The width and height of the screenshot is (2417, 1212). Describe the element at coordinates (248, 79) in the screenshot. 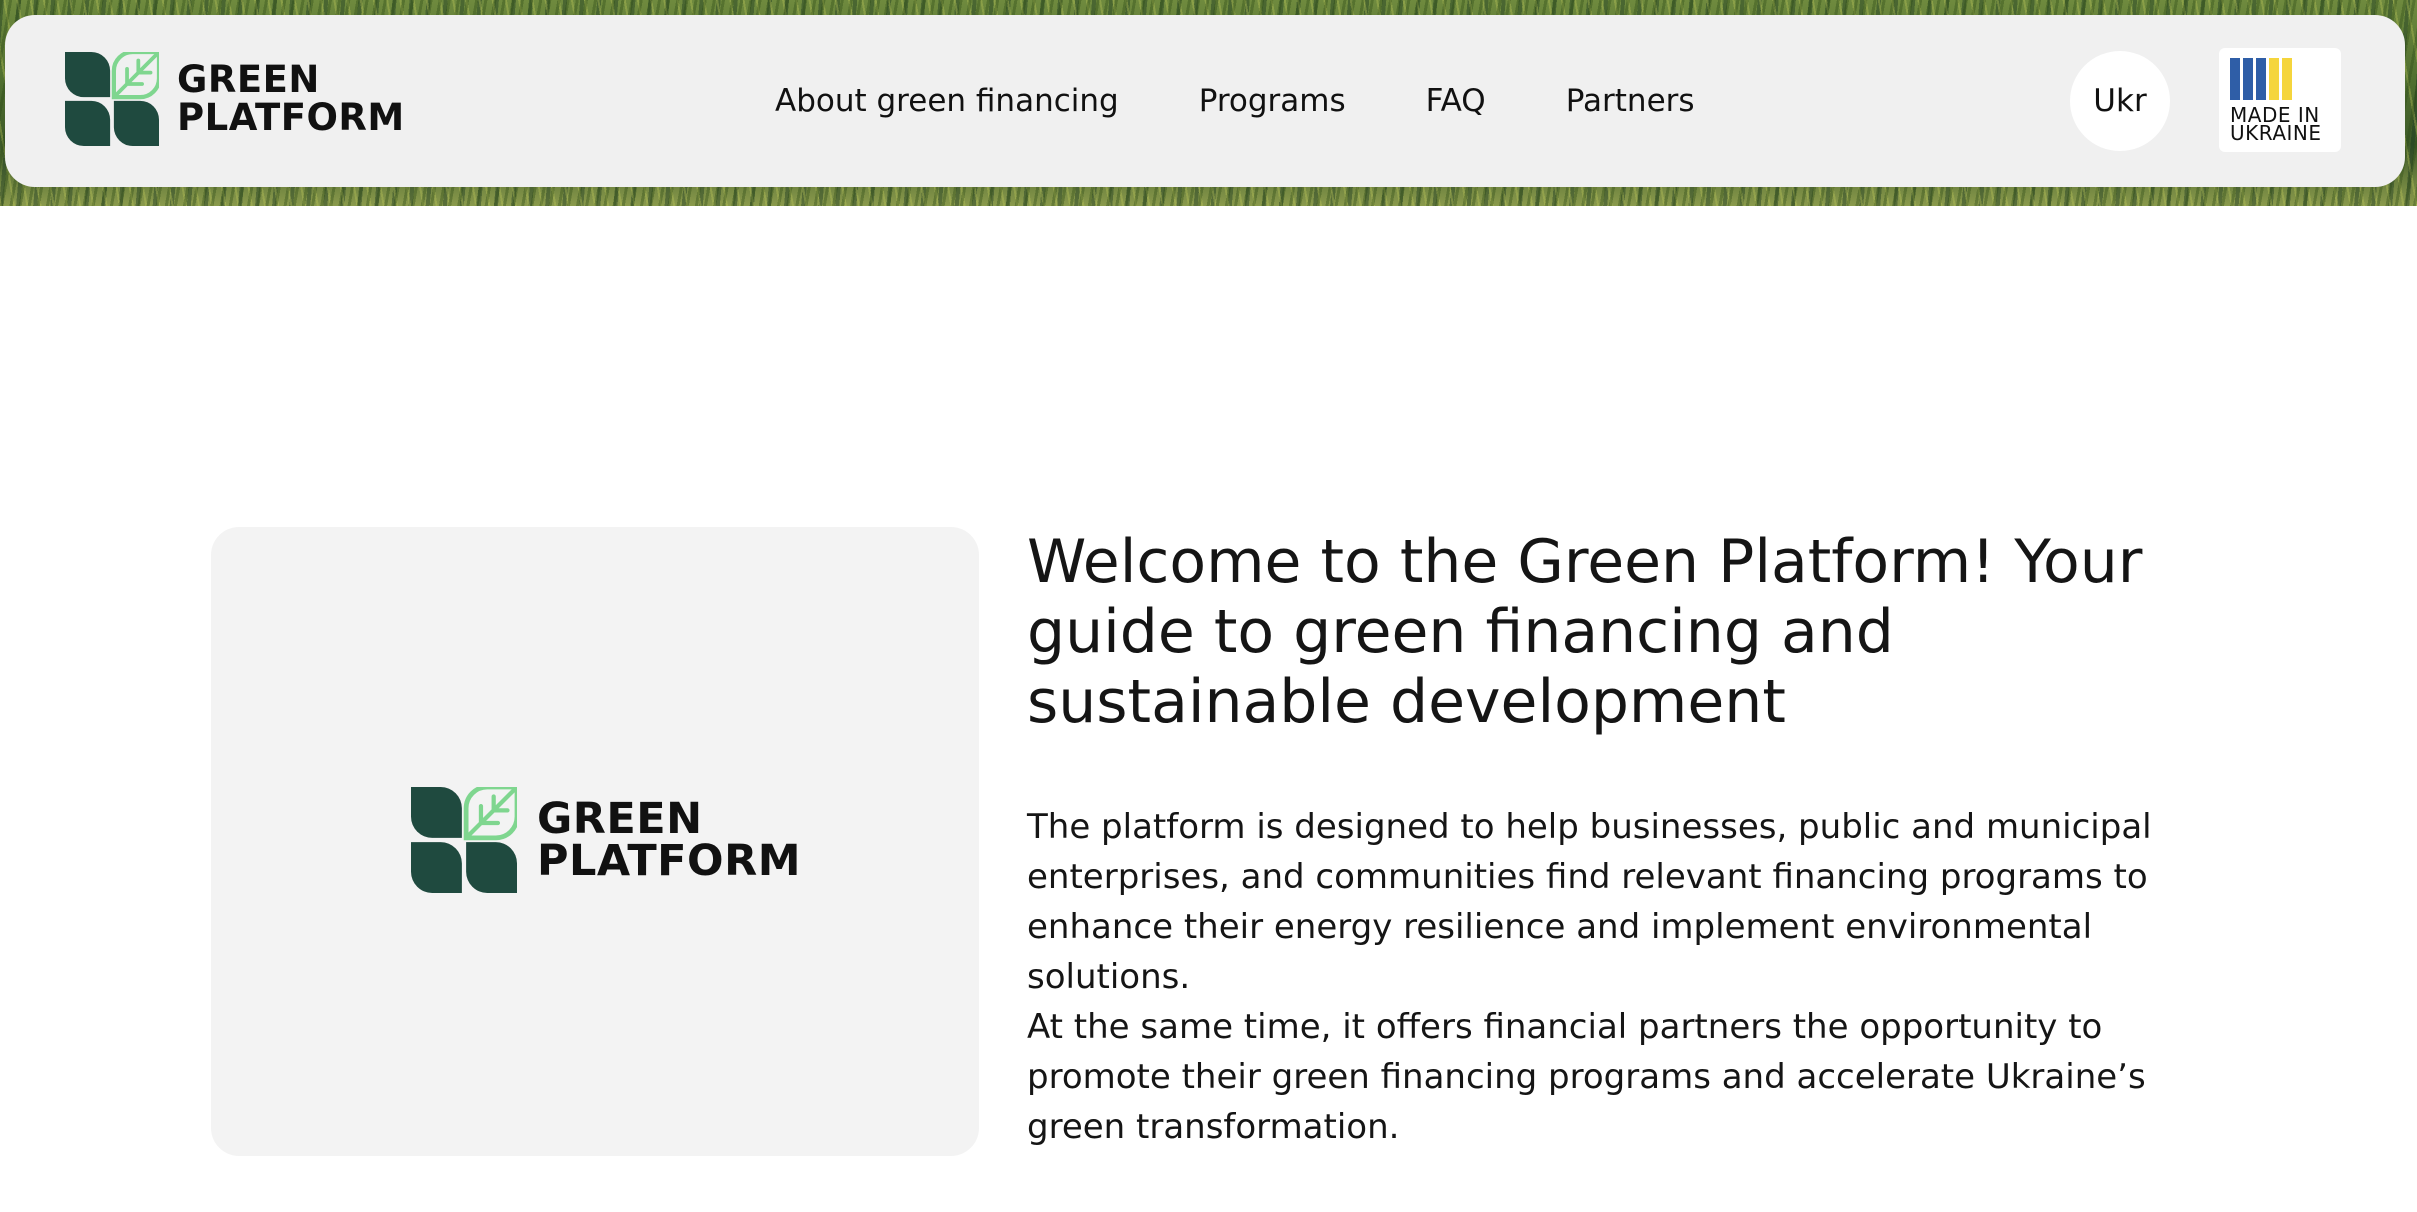

I see `logo-line-1: GREEN` at that location.